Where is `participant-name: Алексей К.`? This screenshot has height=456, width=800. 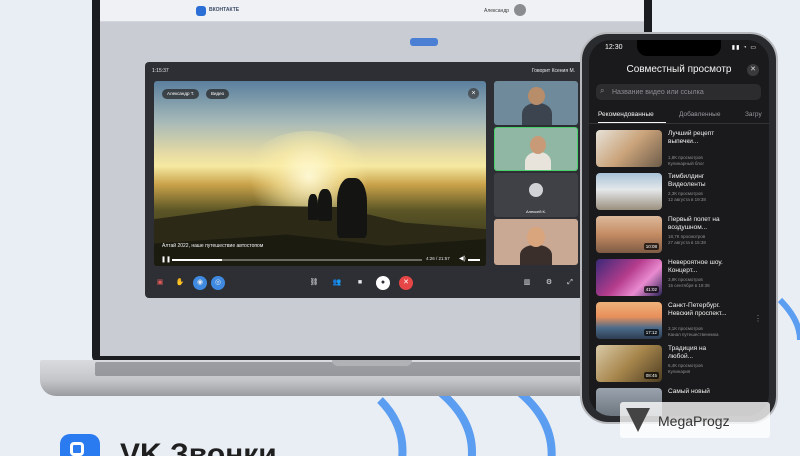 participant-name: Алексей К. is located at coordinates (536, 211).